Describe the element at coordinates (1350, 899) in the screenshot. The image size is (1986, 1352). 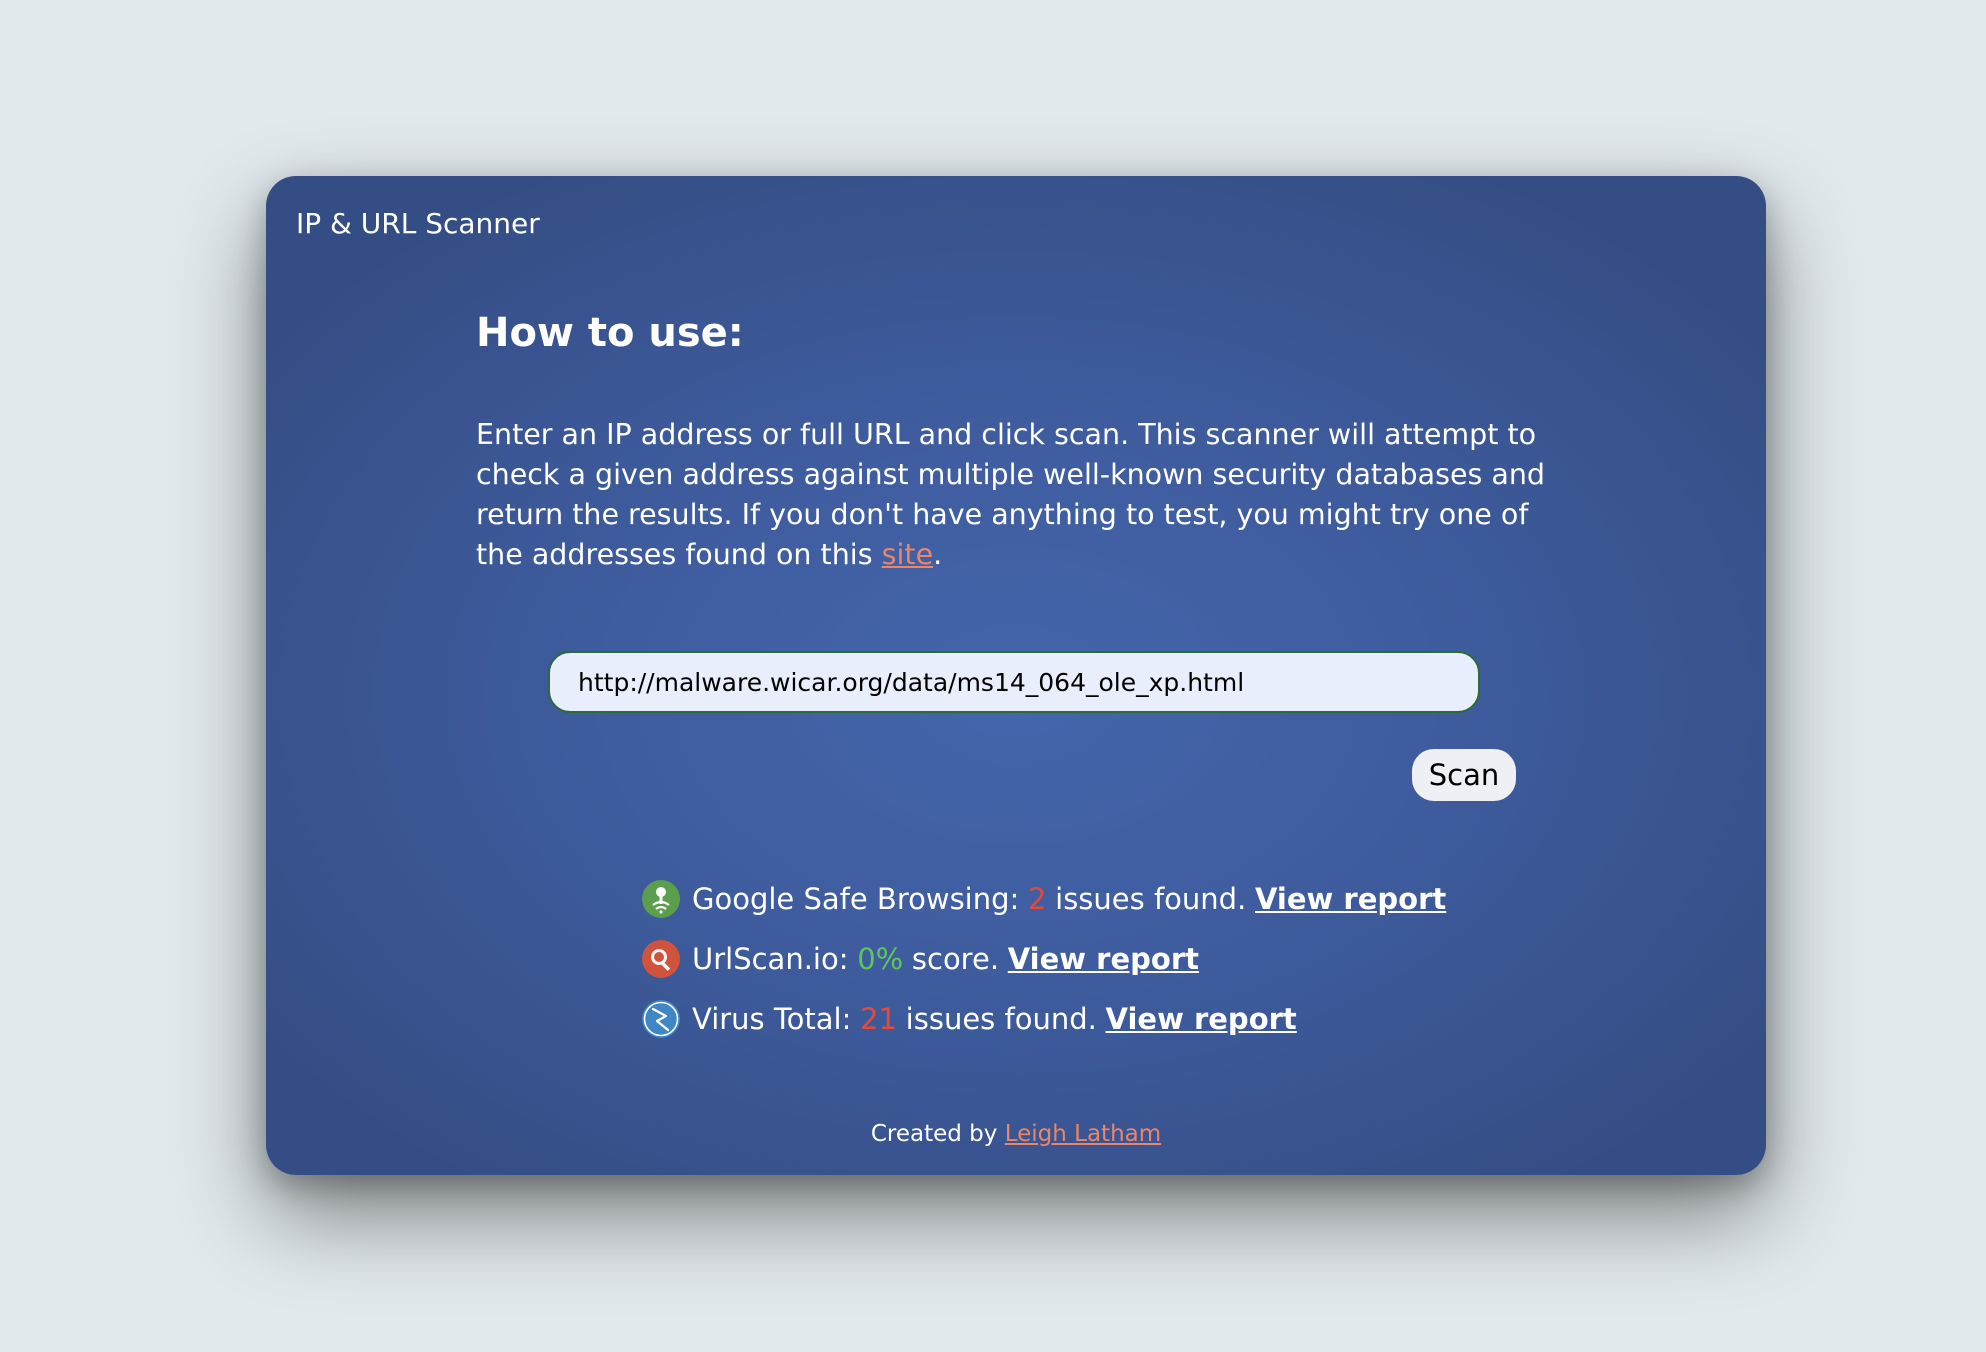
I see `view-report-link-google: View report` at that location.